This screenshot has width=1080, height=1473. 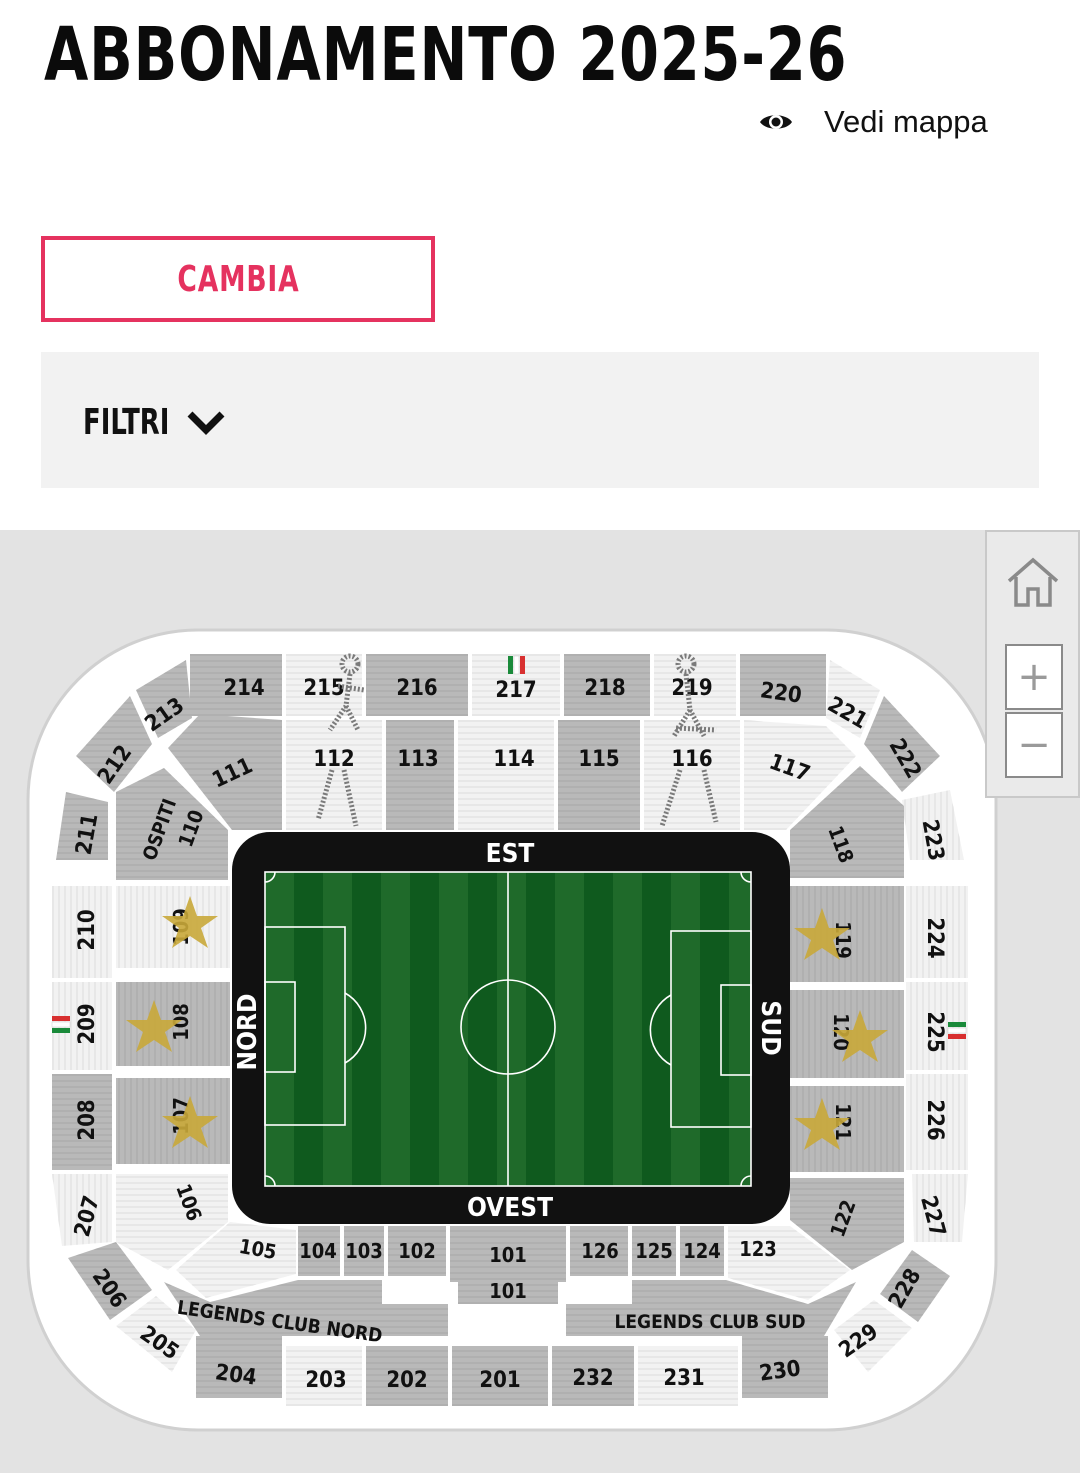 I want to click on sector-218: 218, so click(x=607, y=685).